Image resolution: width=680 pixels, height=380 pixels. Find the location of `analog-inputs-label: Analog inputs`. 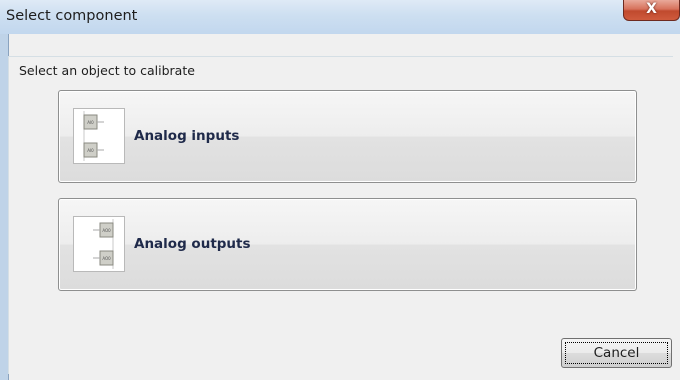

analog-inputs-label: Analog inputs is located at coordinates (187, 136).